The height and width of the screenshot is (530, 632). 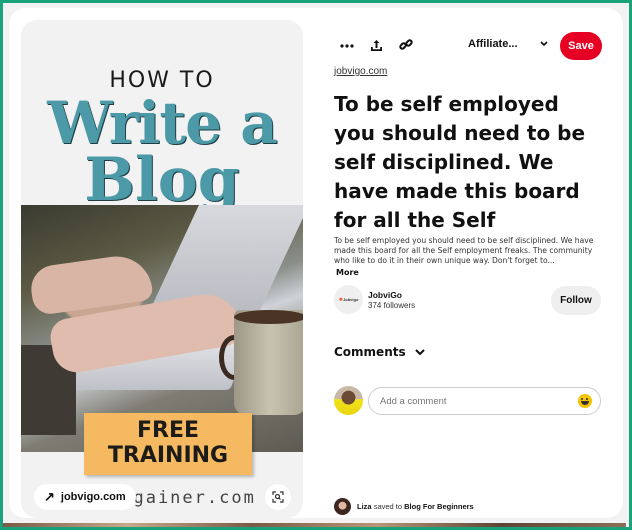 What do you see at coordinates (585, 401) in the screenshot?
I see `emoji-icon` at bounding box center [585, 401].